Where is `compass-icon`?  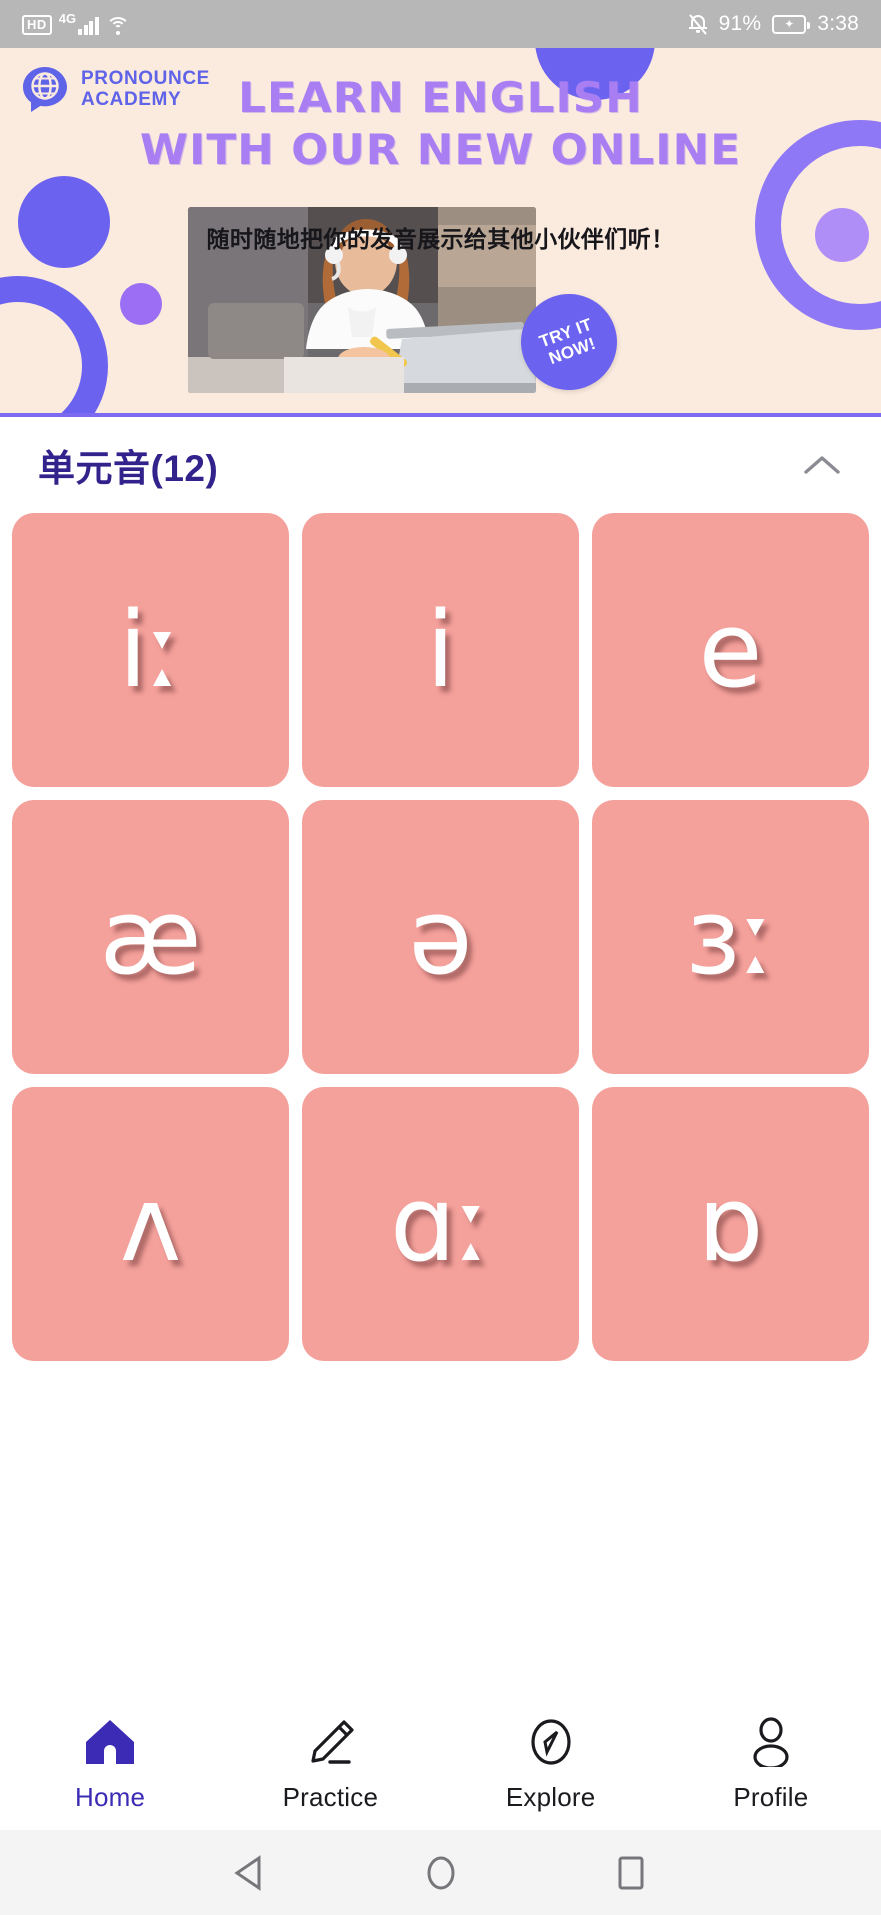 compass-icon is located at coordinates (551, 1744).